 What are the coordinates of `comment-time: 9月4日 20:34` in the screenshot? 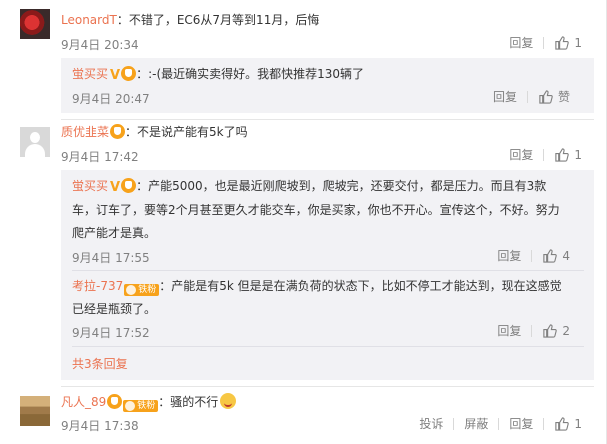 It's located at (100, 45).